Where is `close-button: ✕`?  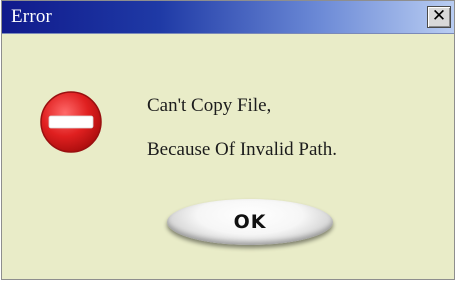
close-button: ✕ is located at coordinates (439, 17).